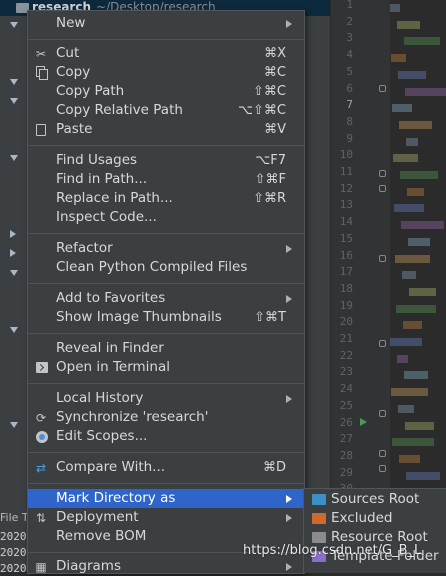  What do you see at coordinates (346, 405) in the screenshot?
I see `line-number: 25` at bounding box center [346, 405].